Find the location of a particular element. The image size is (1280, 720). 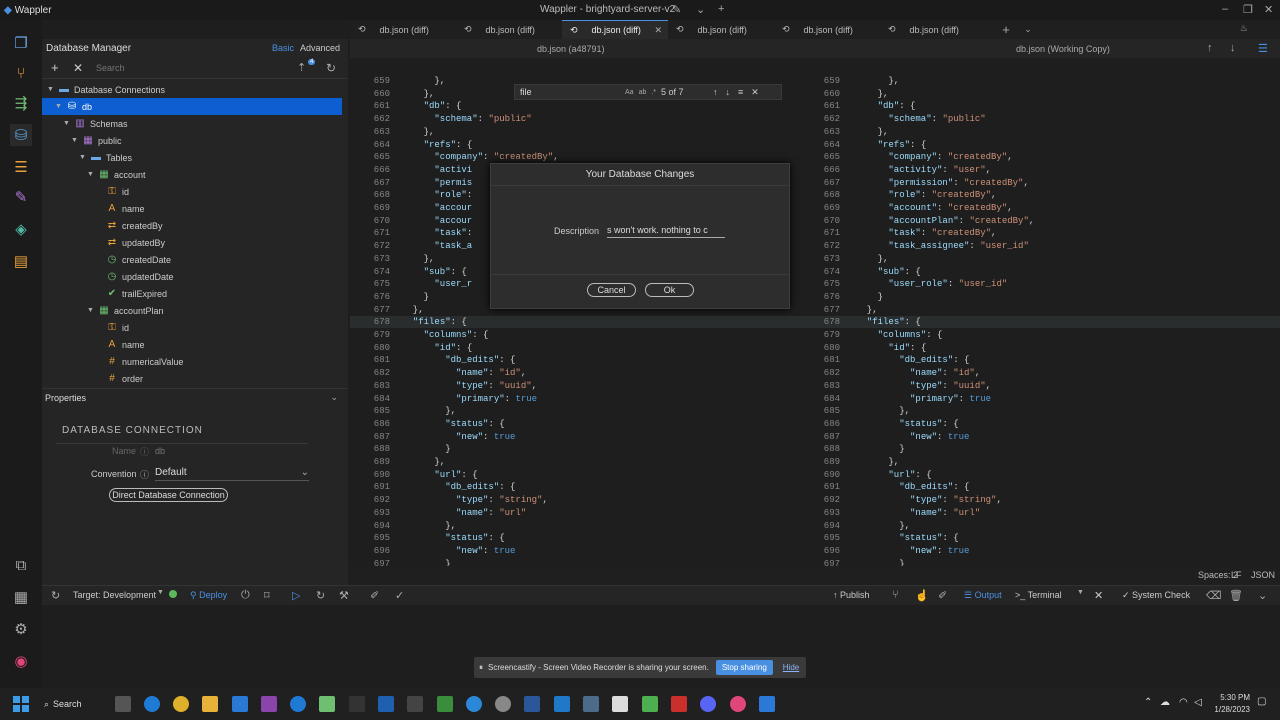

thumbs-up-icon: ☝ is located at coordinates (922, 595).